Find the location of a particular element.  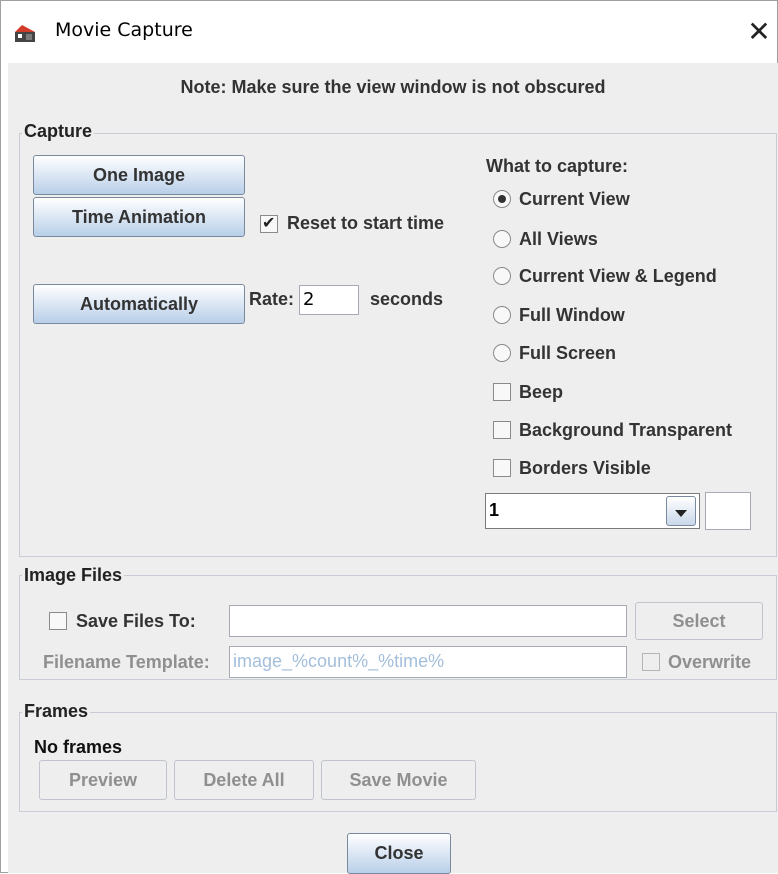

borders-visible-label: Borders Visible is located at coordinates (585, 468).